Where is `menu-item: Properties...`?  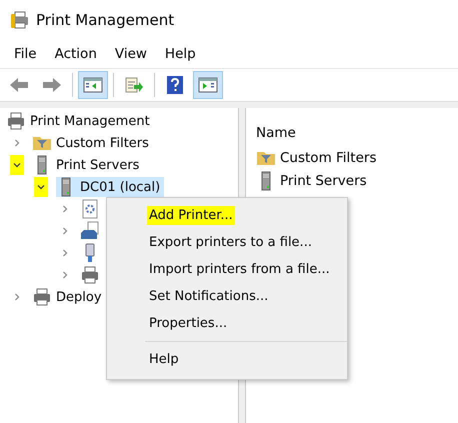 menu-item: Properties... is located at coordinates (188, 323).